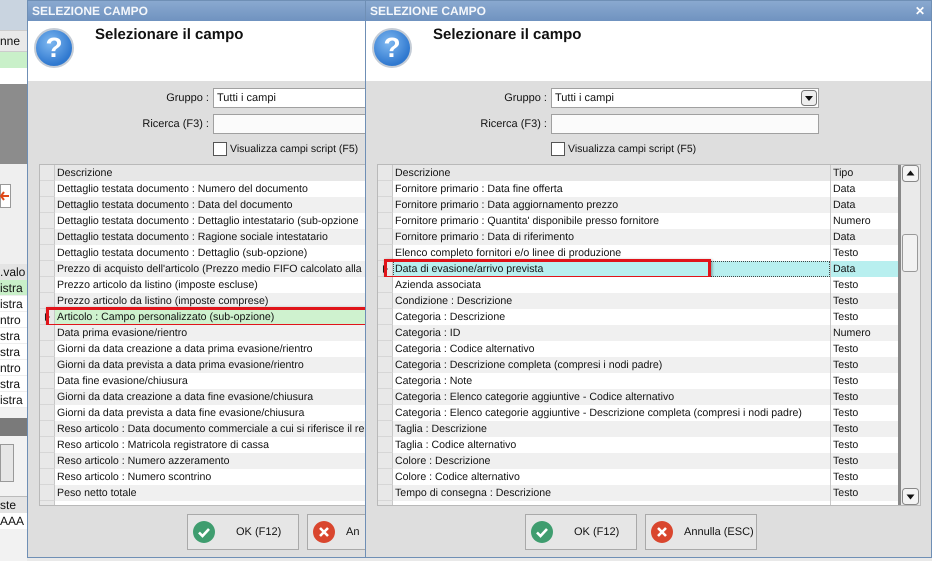  I want to click on table-cell-text: Categoria : Descrizione, so click(450, 317).